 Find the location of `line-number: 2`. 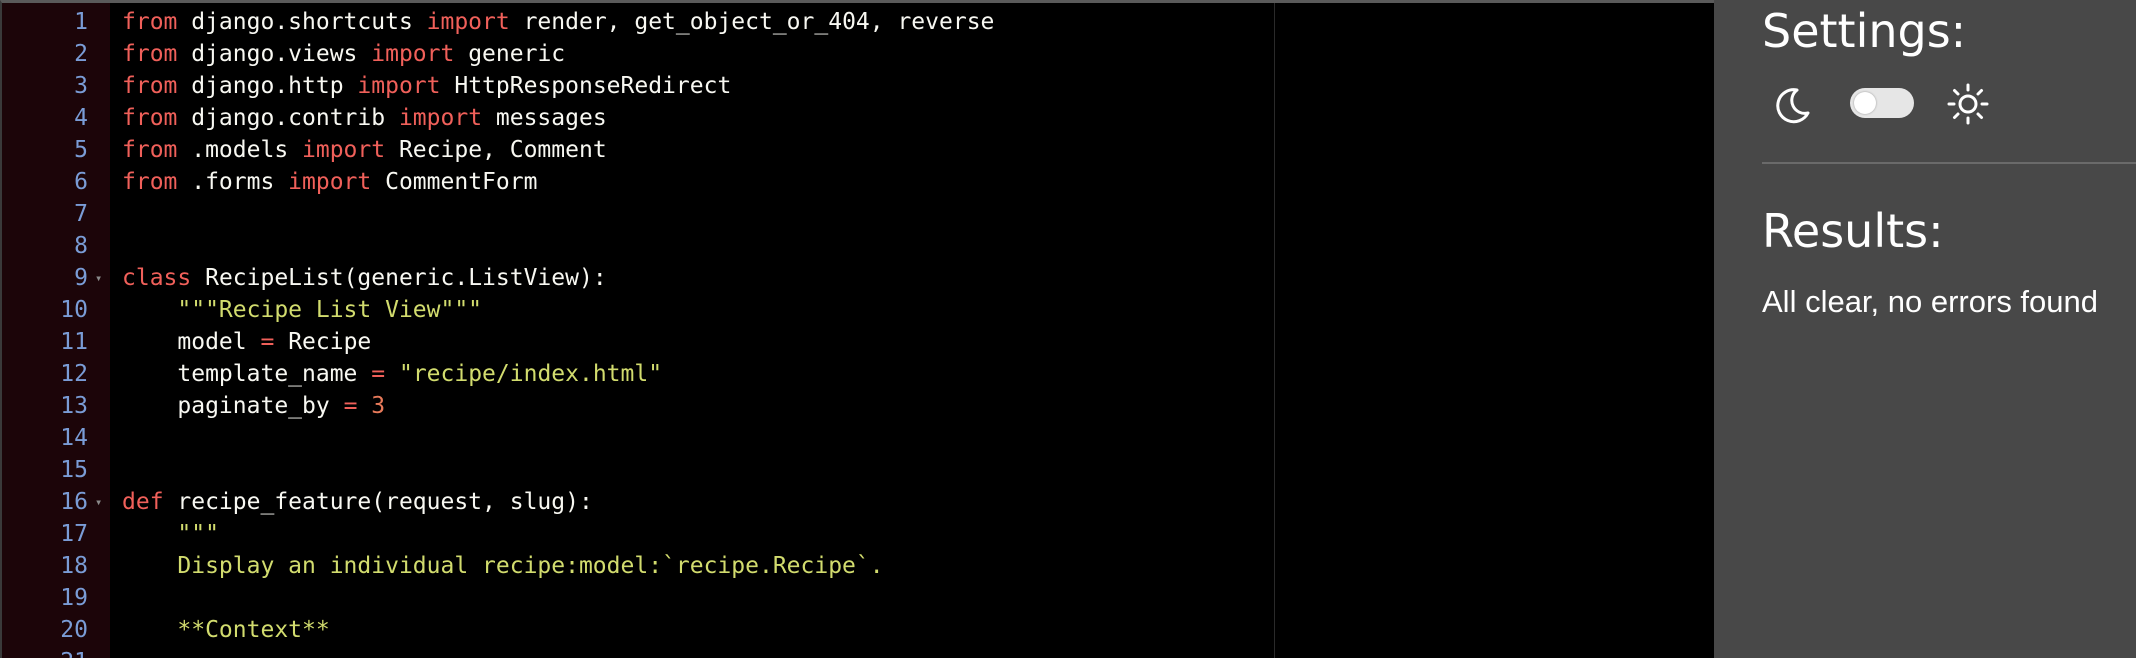

line-number: 2 is located at coordinates (81, 54).